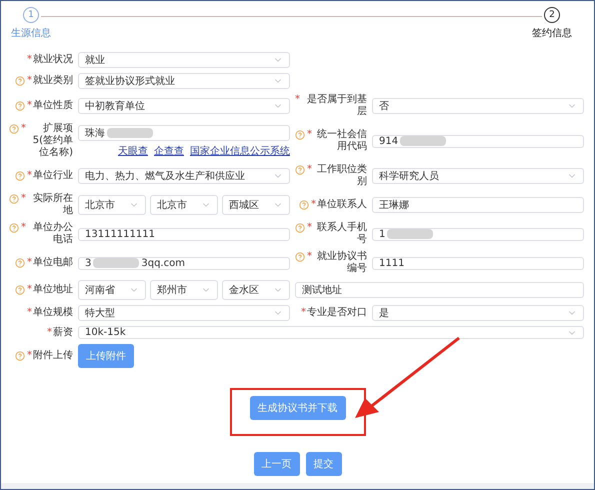  I want to click on input-field: 3 3qq.com, so click(184, 263).